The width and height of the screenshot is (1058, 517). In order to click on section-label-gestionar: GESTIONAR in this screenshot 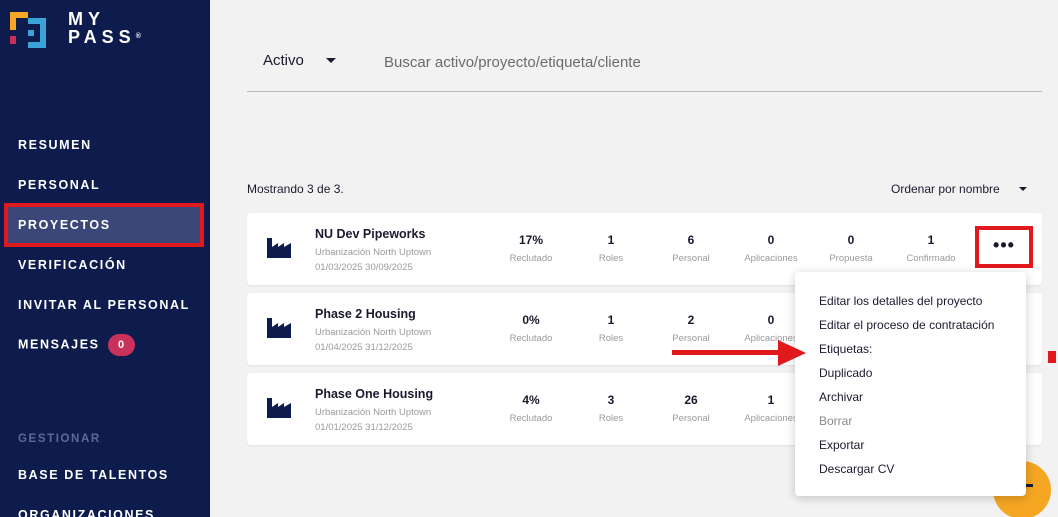, I will do `click(59, 439)`.